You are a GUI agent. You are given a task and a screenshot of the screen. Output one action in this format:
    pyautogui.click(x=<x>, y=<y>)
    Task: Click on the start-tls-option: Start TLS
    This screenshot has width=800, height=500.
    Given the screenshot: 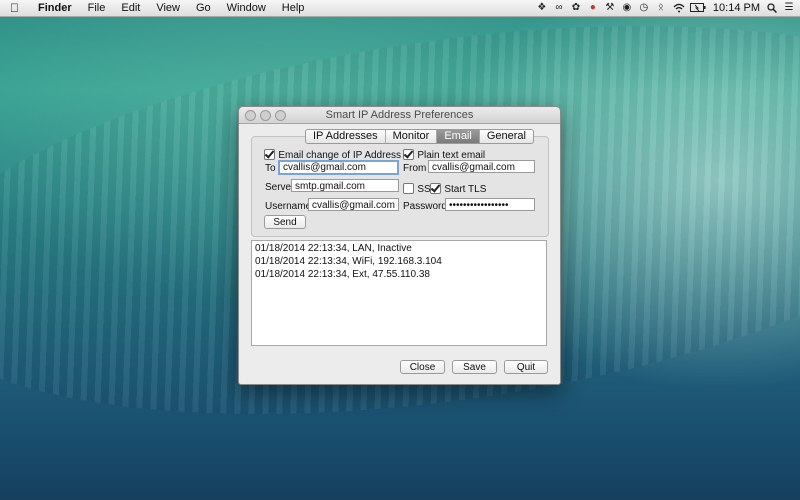 What is the action you would take?
    pyautogui.click(x=458, y=188)
    